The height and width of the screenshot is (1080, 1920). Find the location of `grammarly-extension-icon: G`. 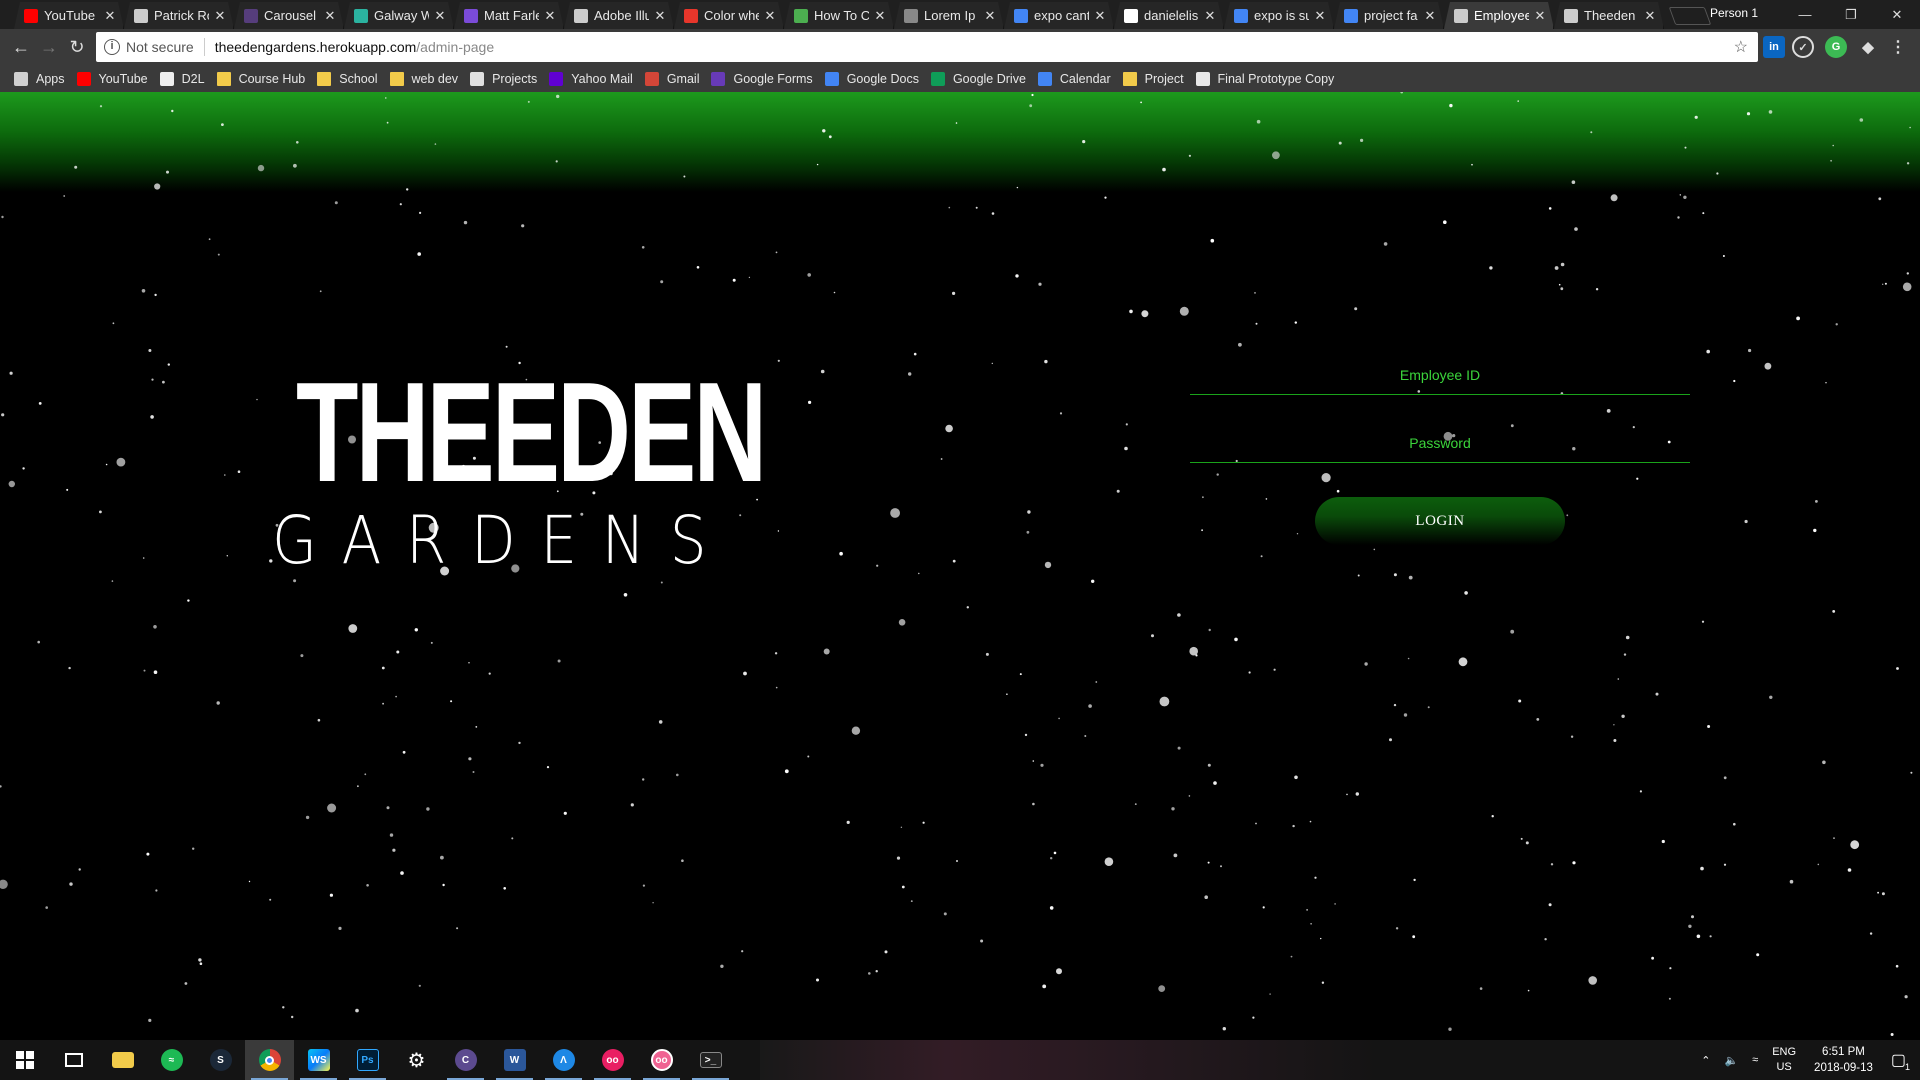

grammarly-extension-icon: G is located at coordinates (1836, 47).